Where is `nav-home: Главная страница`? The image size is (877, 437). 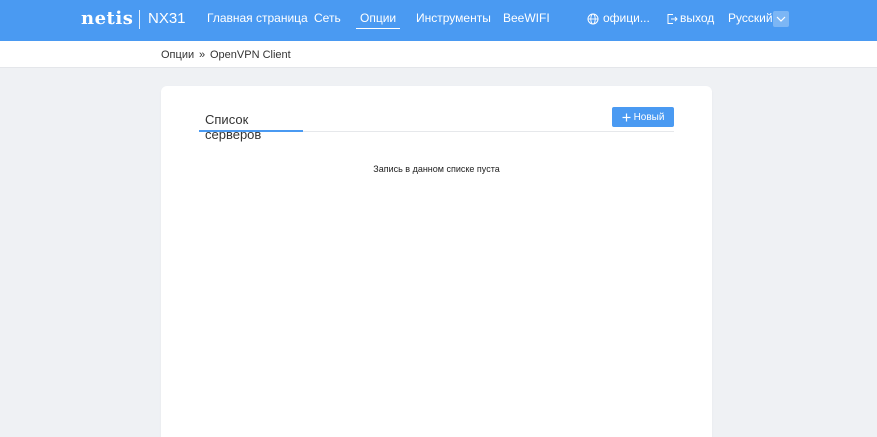 nav-home: Главная страница is located at coordinates (257, 18).